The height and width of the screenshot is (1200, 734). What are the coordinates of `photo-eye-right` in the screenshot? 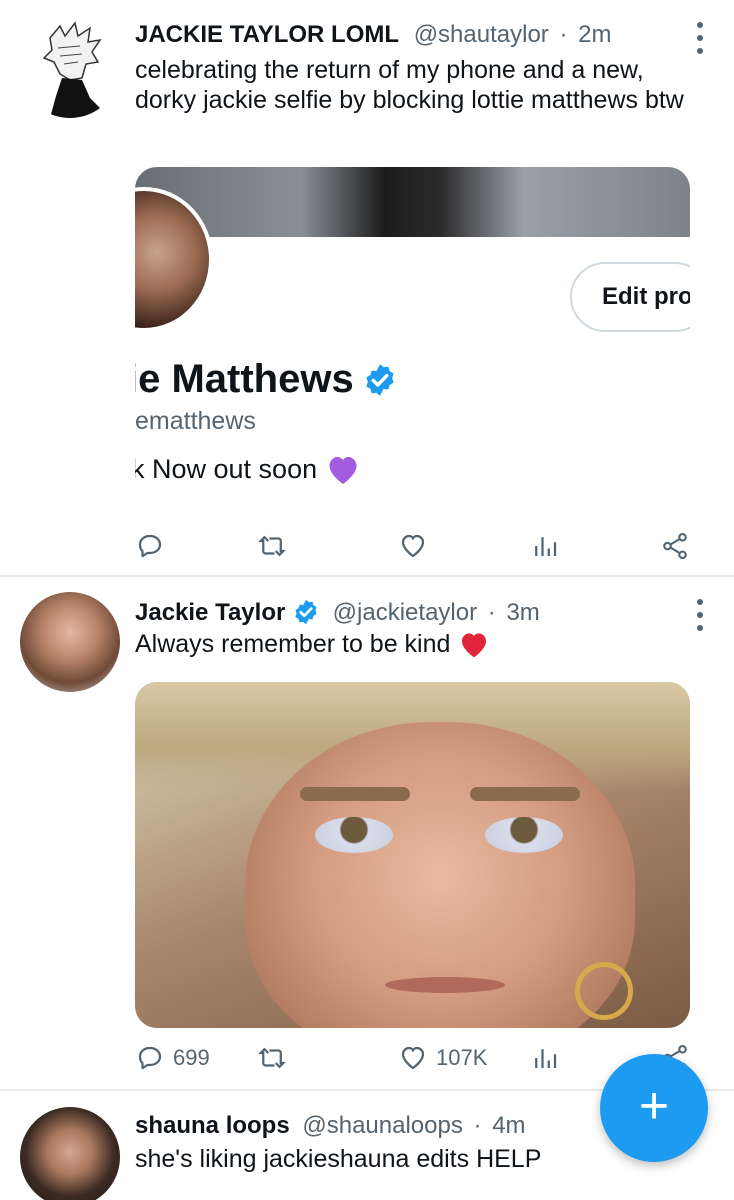 It's located at (524, 835).